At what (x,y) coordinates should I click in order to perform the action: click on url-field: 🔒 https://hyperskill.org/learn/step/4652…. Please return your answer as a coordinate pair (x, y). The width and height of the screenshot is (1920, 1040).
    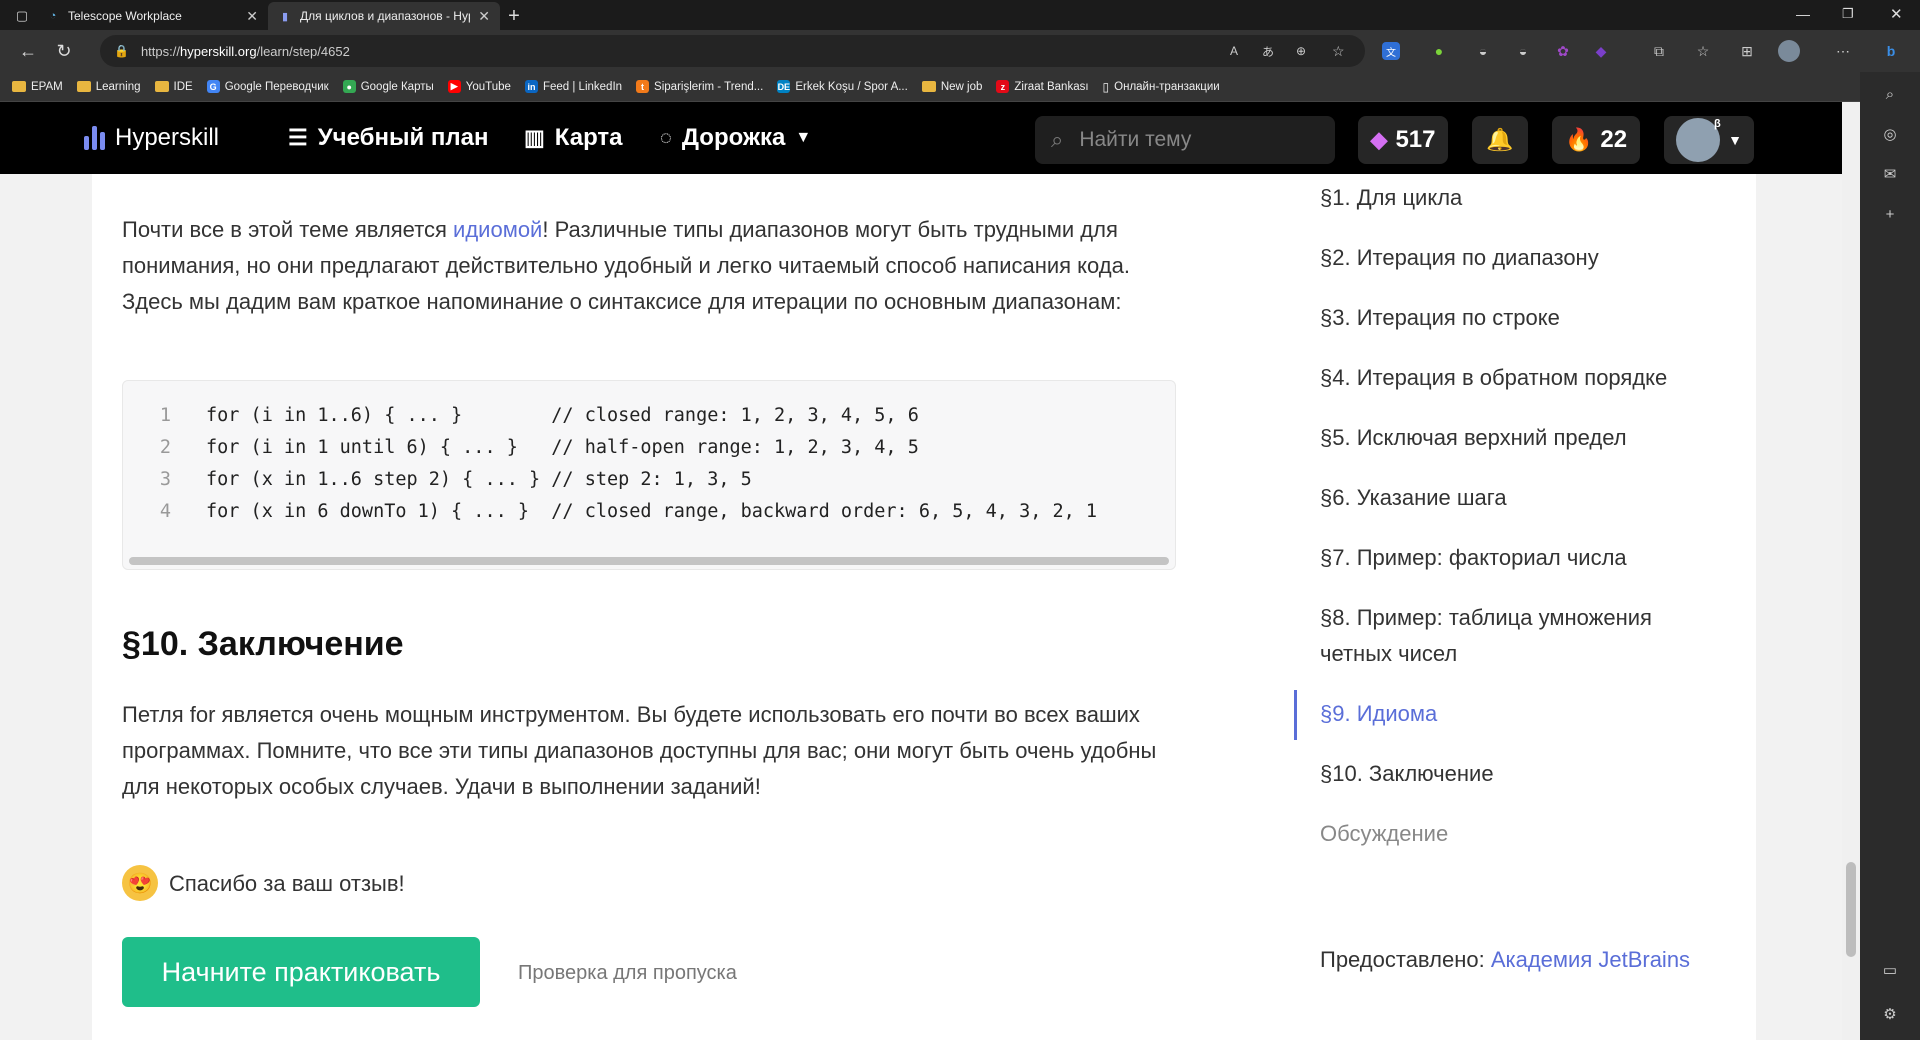
    Looking at the image, I should click on (732, 51).